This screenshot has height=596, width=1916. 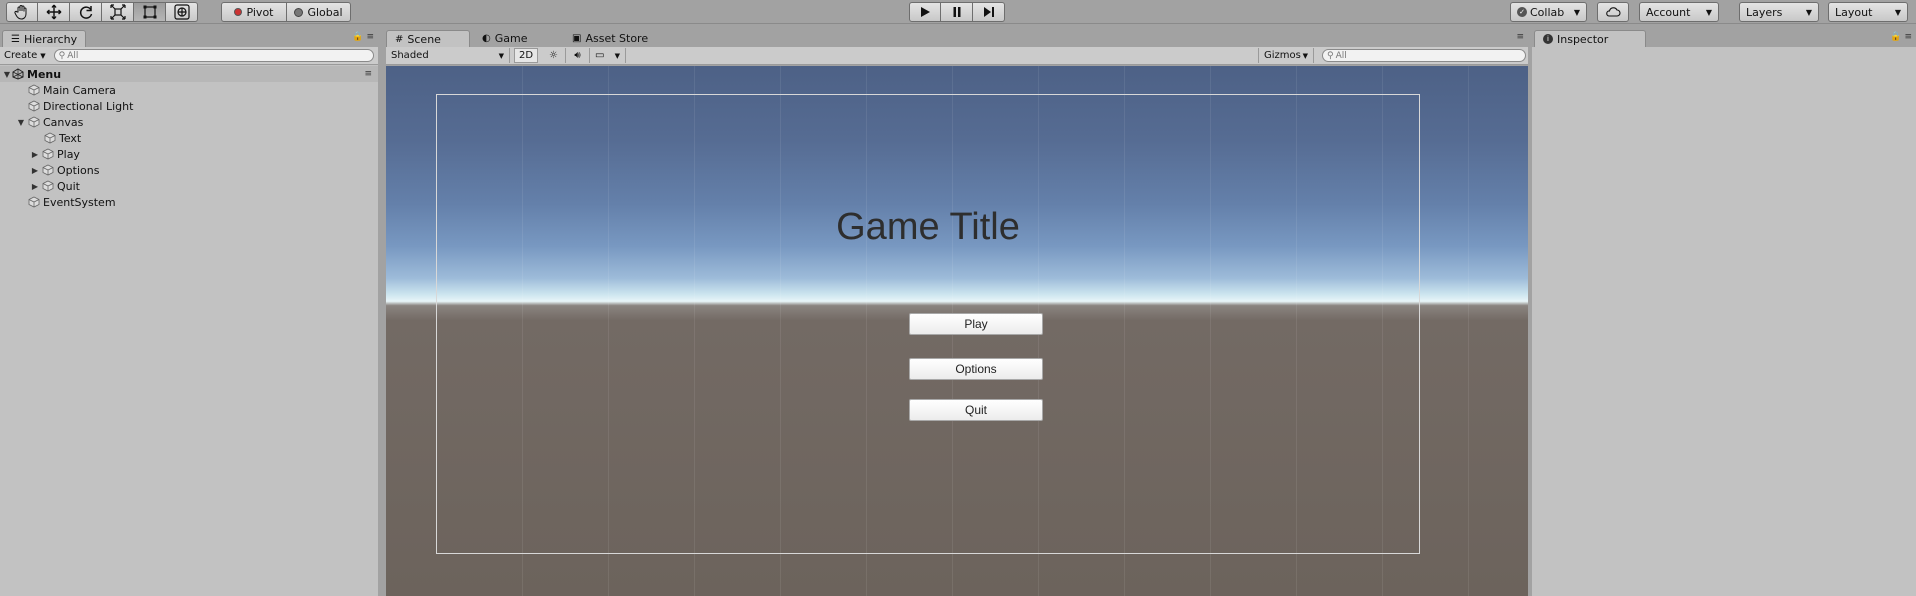 I want to click on effects-dropdown: ▭ ▼, so click(x=608, y=55).